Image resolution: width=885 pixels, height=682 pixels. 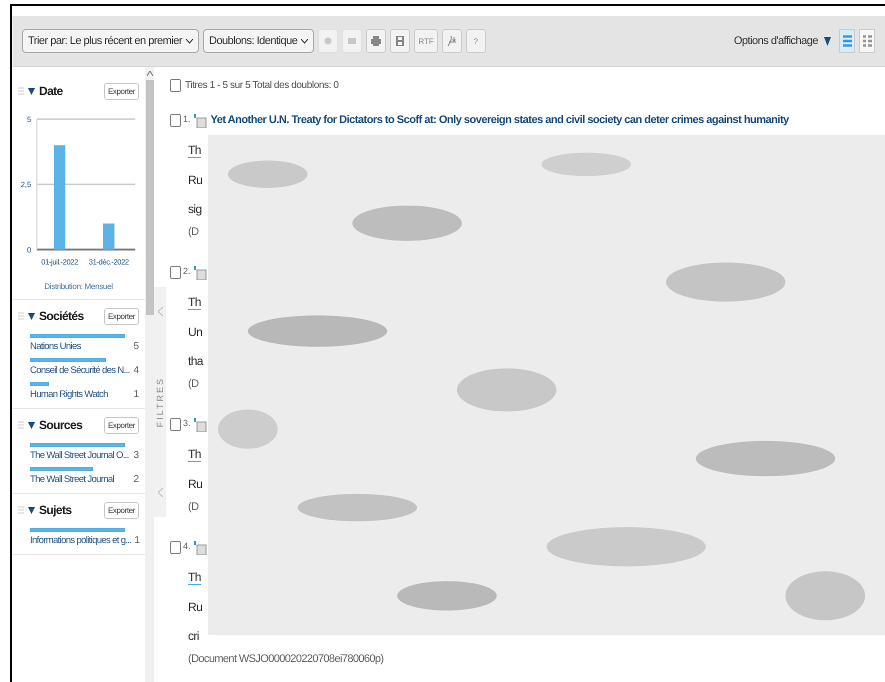 I want to click on filter-title: Date, so click(x=51, y=91).